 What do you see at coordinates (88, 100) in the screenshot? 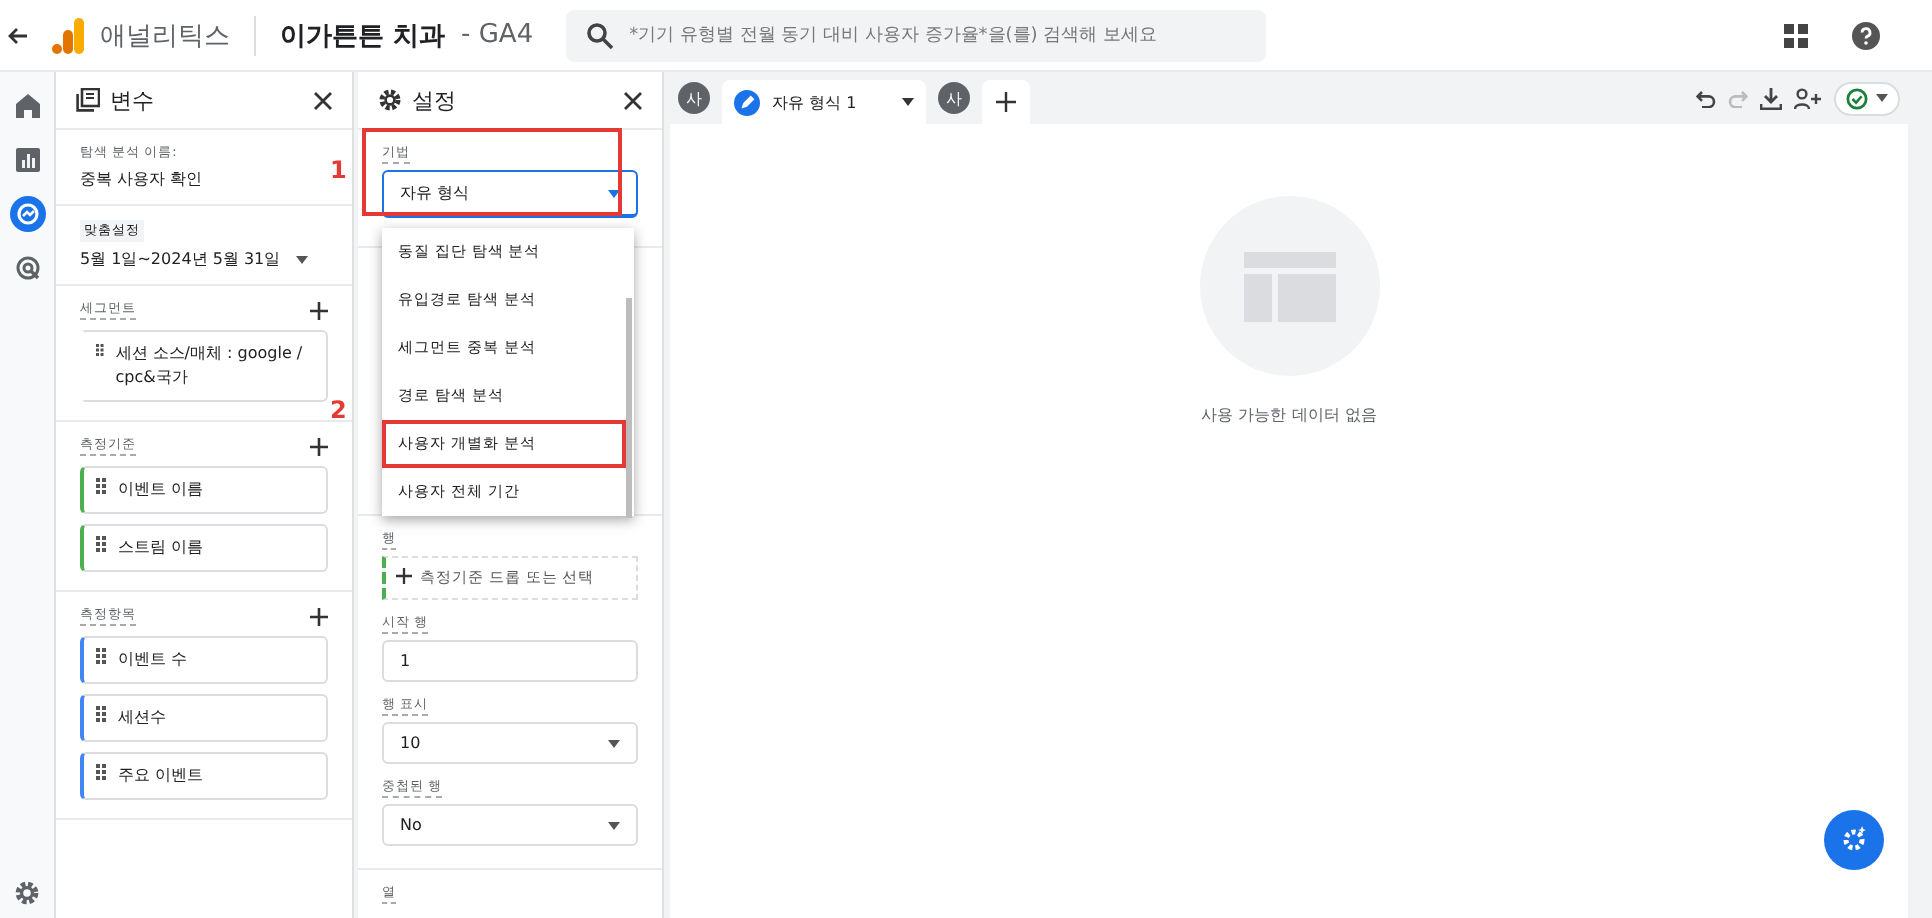
I see `variables-icon` at bounding box center [88, 100].